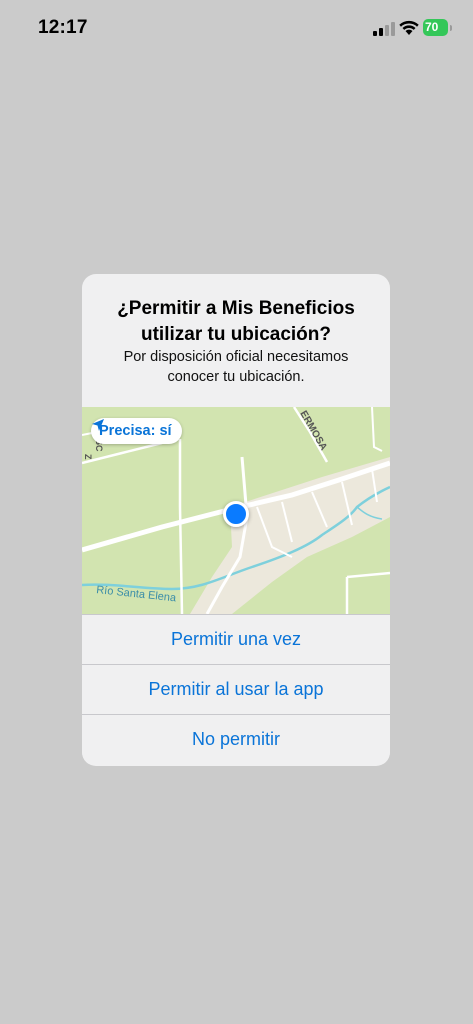  I want to click on precise-location-toggle: Precisa: sí, so click(136, 431).